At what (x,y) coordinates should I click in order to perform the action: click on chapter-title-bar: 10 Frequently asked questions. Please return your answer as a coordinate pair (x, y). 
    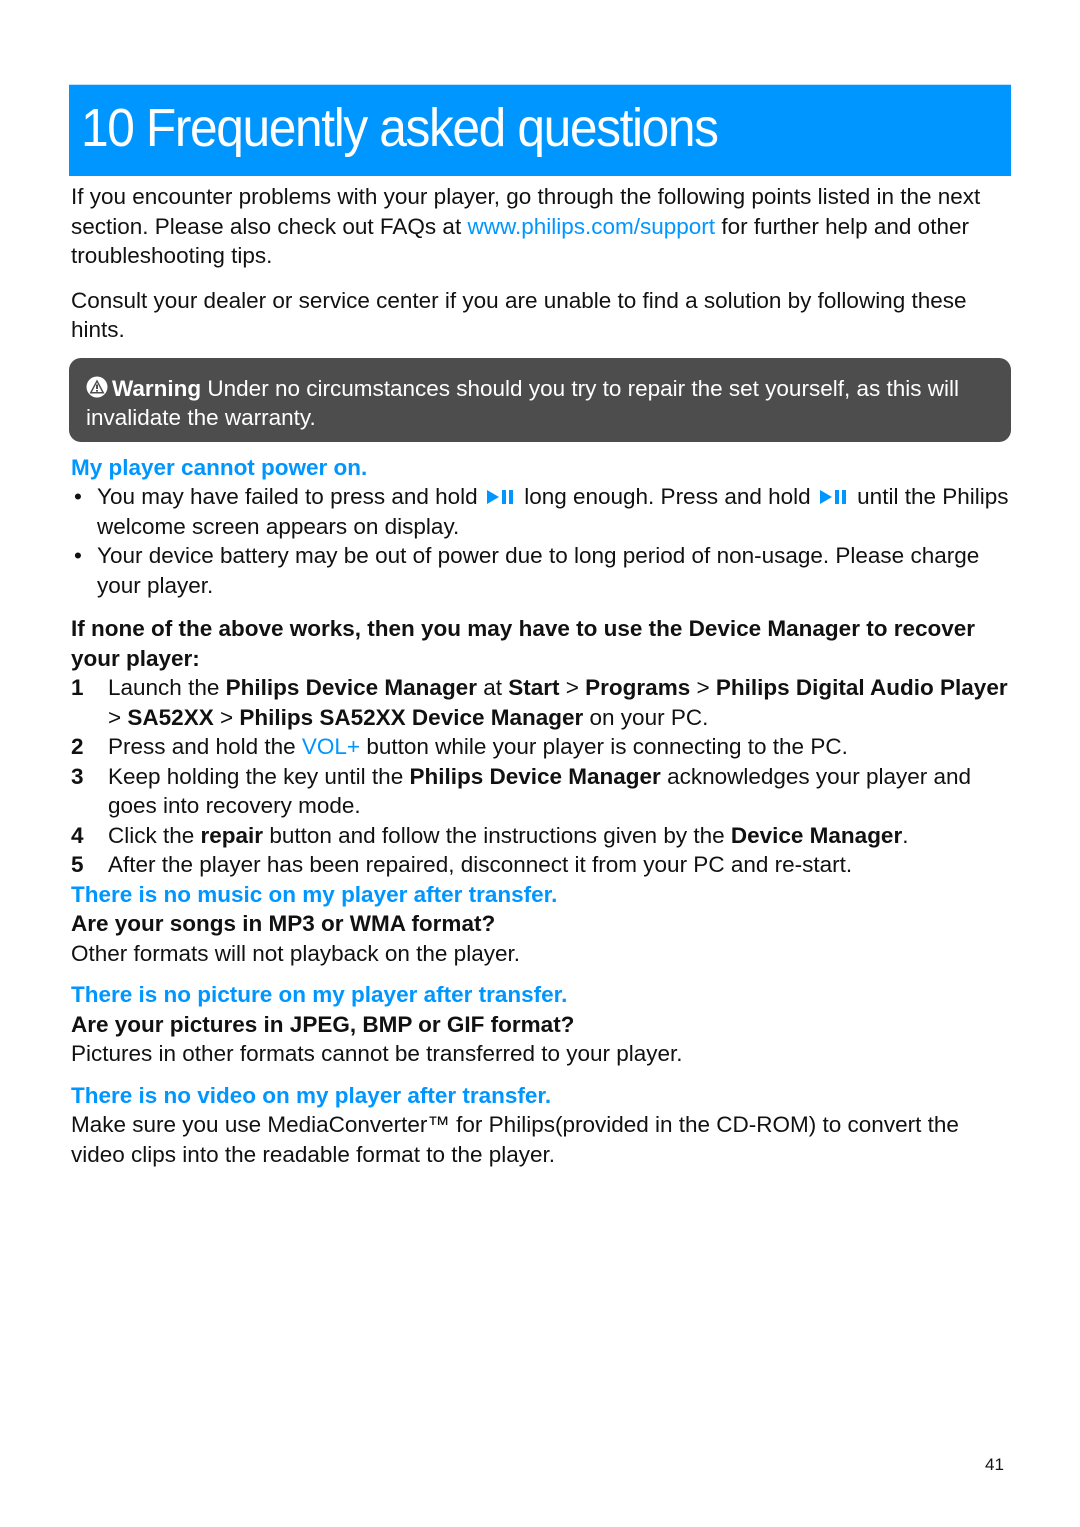
    Looking at the image, I should click on (540, 130).